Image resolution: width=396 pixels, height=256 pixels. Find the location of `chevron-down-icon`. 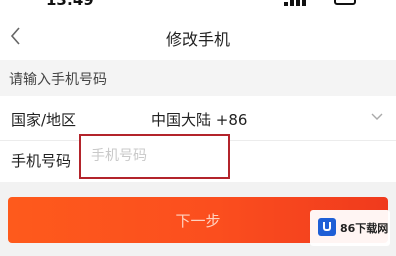

chevron-down-icon is located at coordinates (377, 117).